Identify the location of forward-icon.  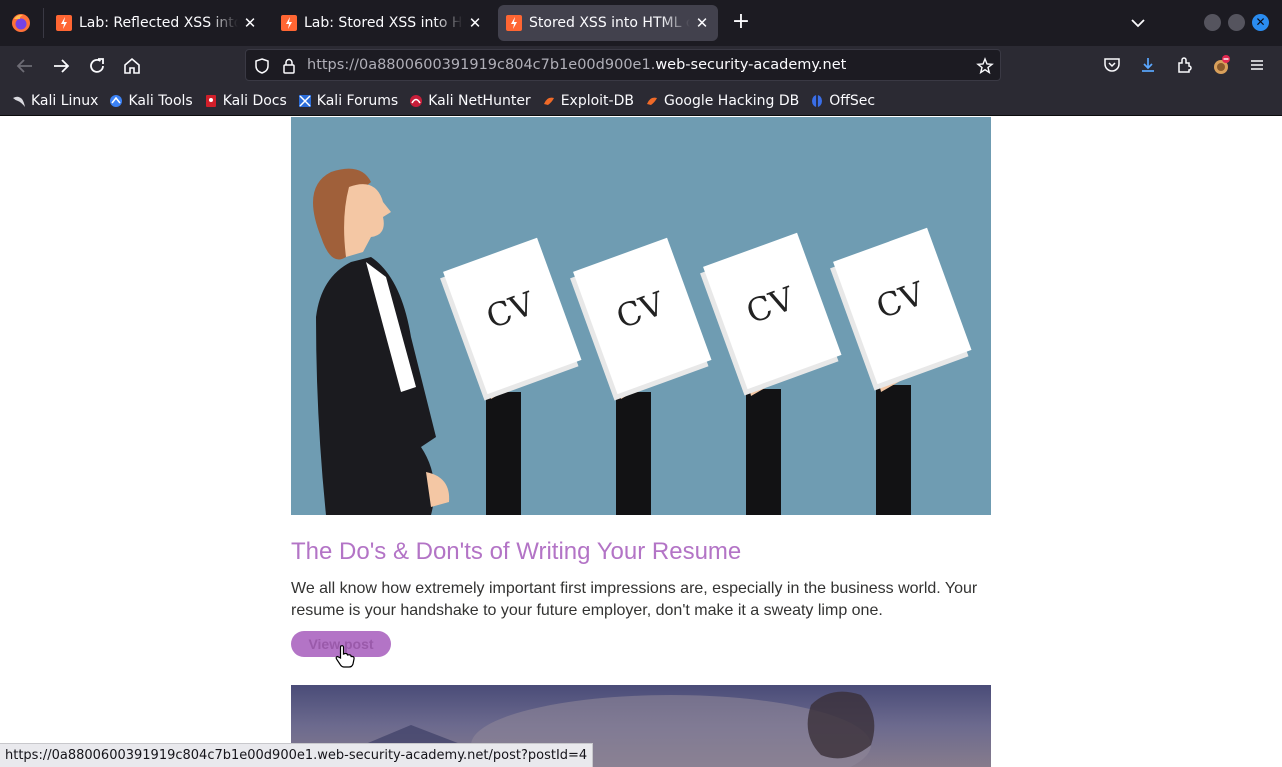
(61, 66).